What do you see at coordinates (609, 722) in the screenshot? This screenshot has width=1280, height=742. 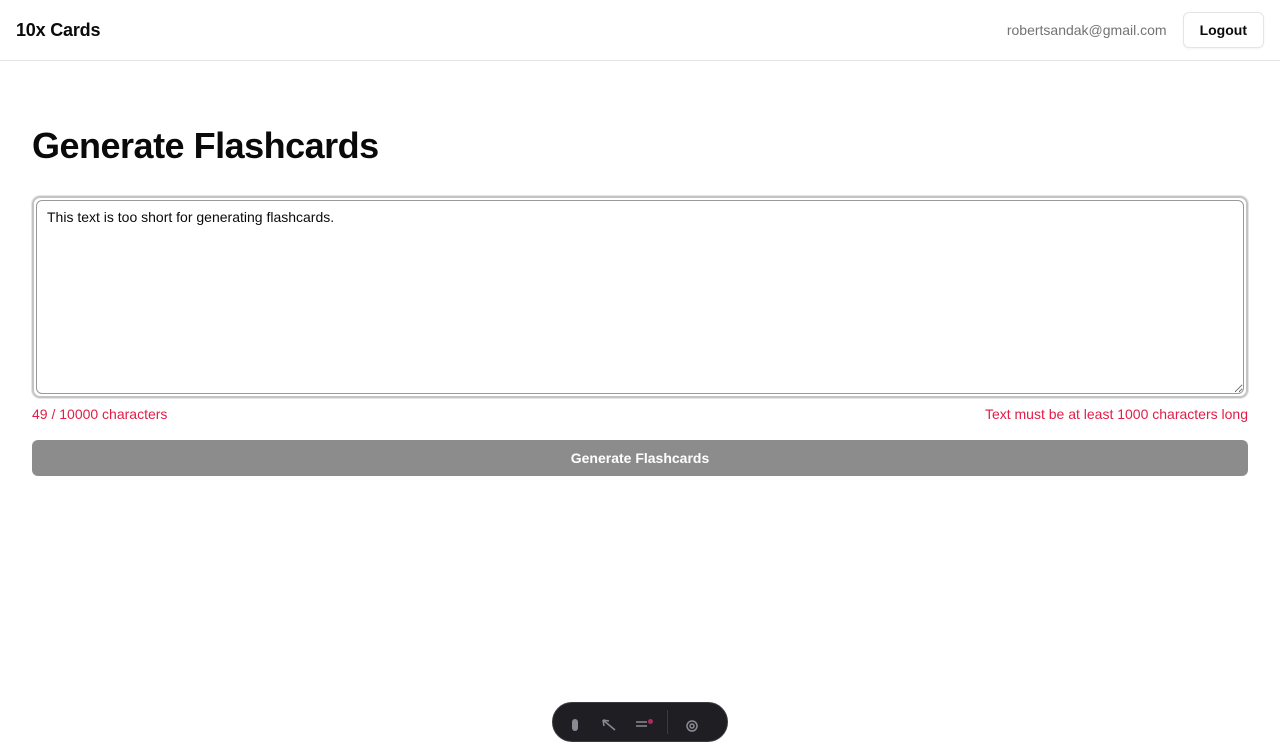 I see `inspect-icon` at bounding box center [609, 722].